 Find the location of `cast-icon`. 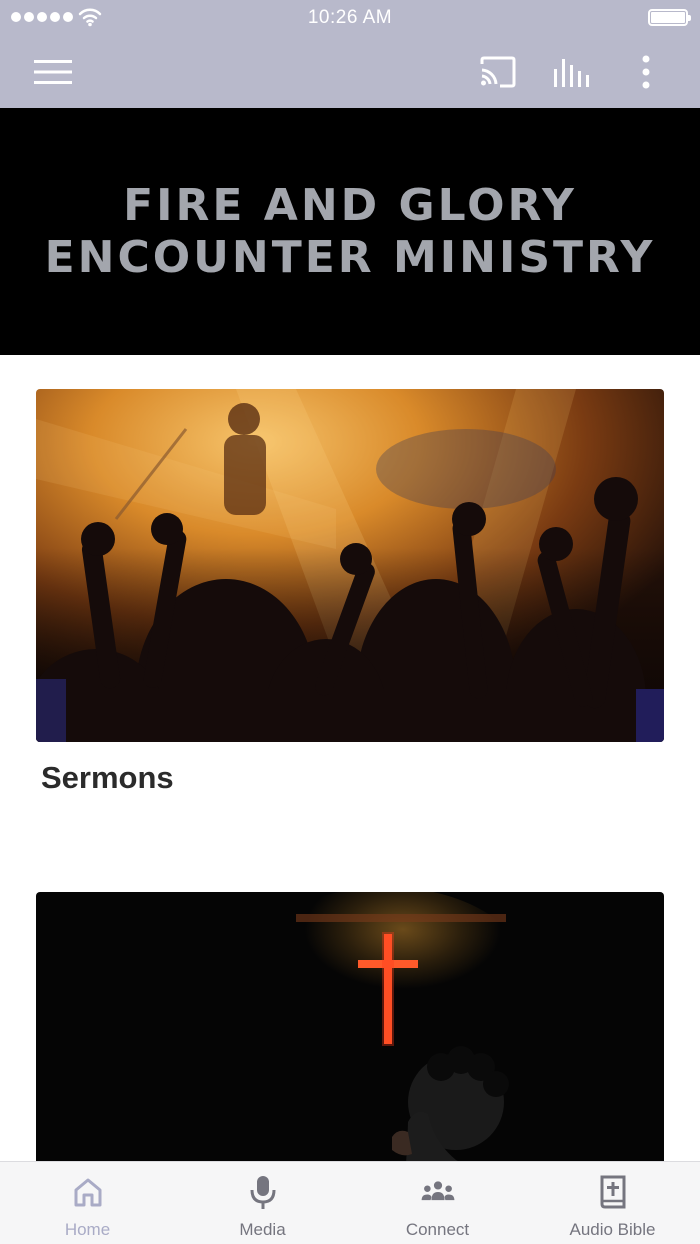

cast-icon is located at coordinates (498, 72).